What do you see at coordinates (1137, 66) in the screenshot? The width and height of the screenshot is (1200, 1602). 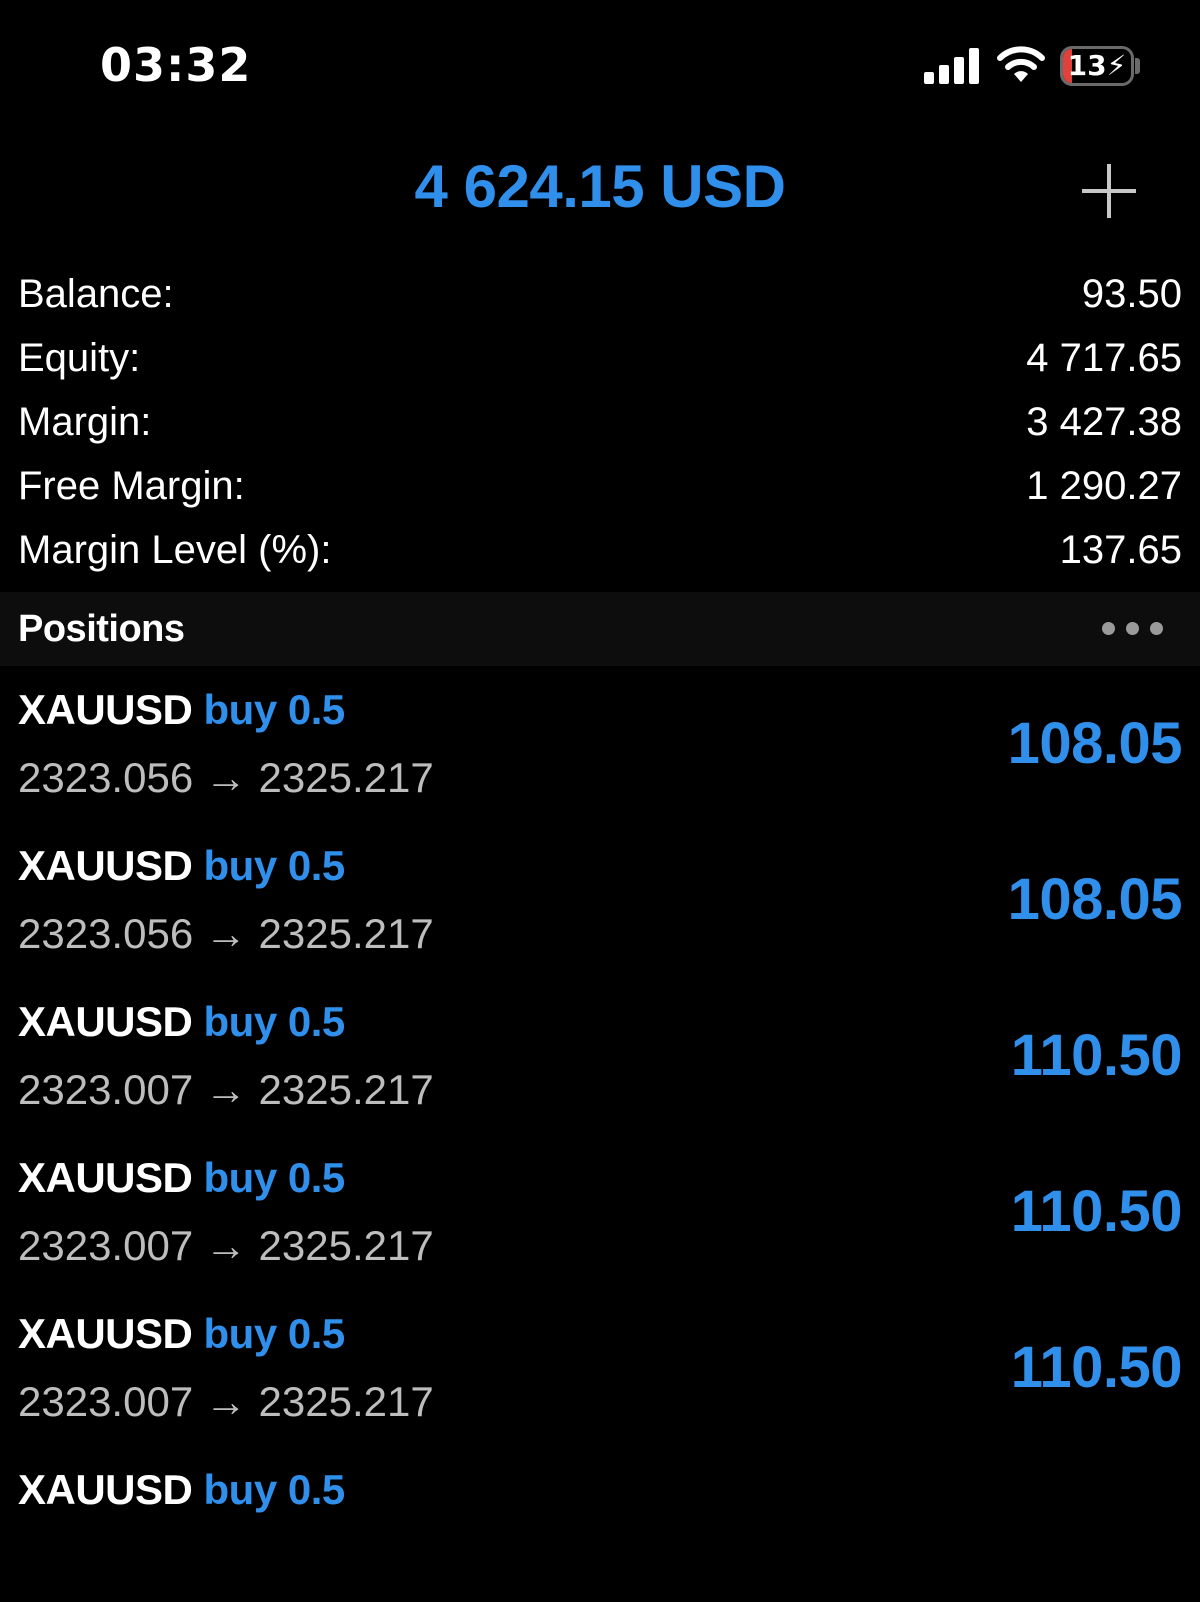 I see `battery-tip` at bounding box center [1137, 66].